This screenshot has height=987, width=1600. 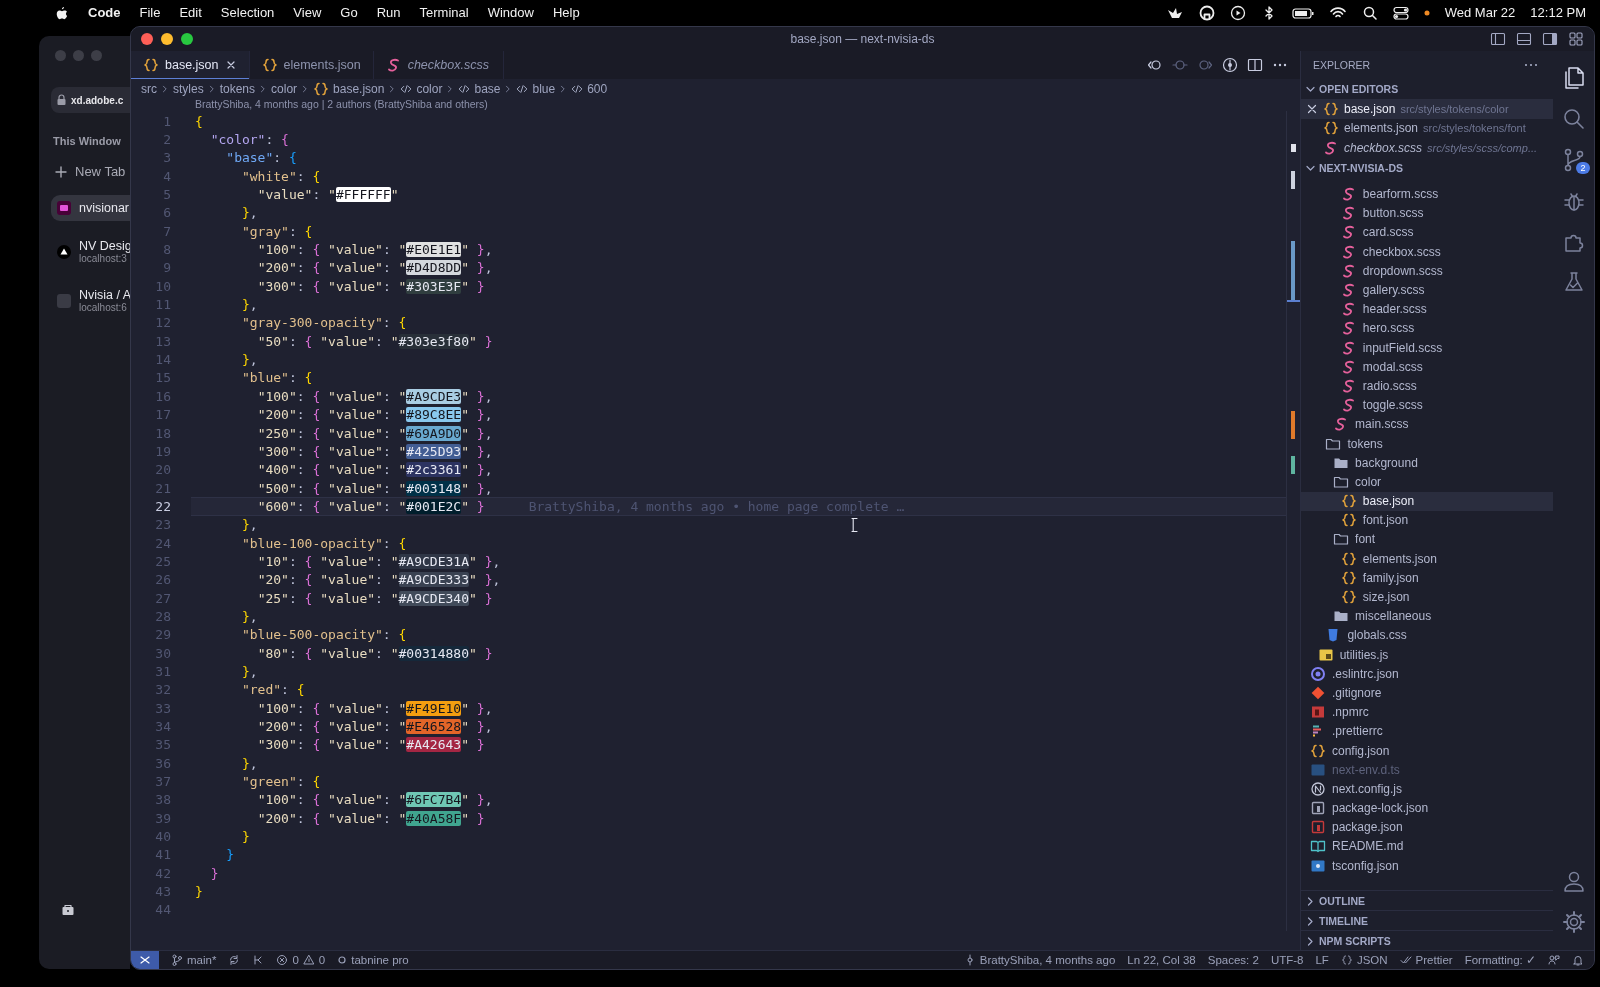 I want to click on minimize-light-icon, so click(x=167, y=39).